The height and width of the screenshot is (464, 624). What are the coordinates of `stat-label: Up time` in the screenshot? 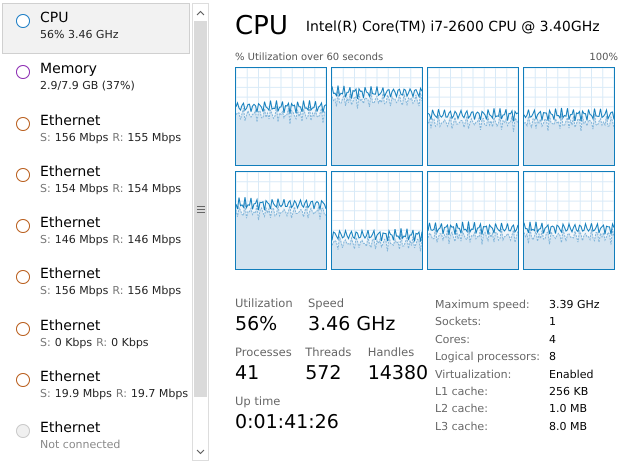 It's located at (258, 401).